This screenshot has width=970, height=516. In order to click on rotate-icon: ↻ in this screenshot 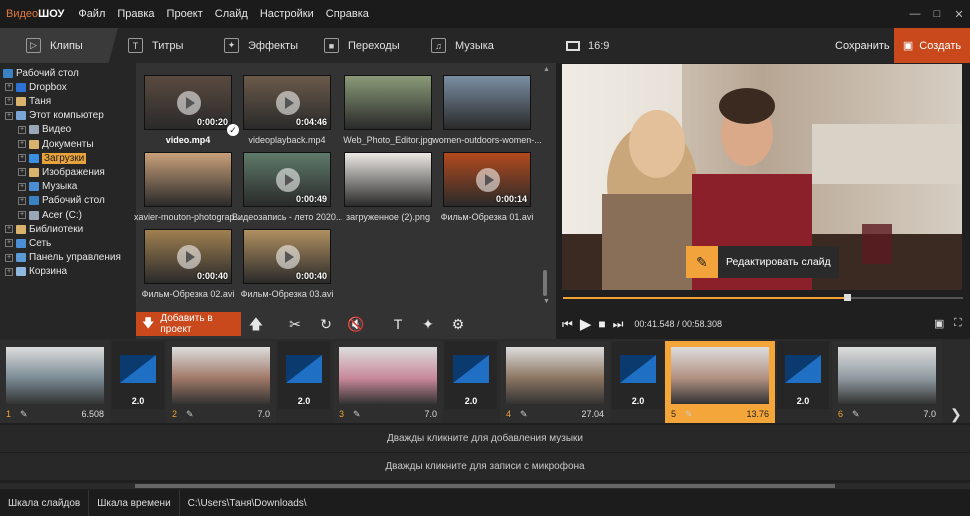, I will do `click(326, 324)`.